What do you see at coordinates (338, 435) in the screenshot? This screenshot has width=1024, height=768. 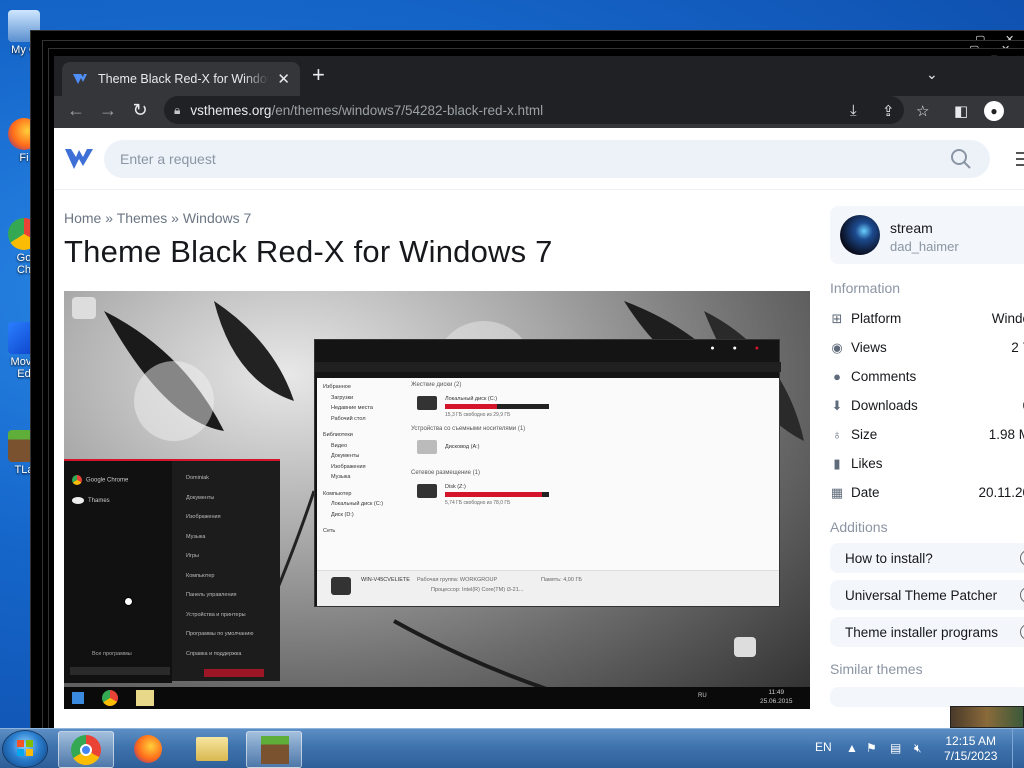 I see `preview-nav-item: Библиотеки` at bounding box center [338, 435].